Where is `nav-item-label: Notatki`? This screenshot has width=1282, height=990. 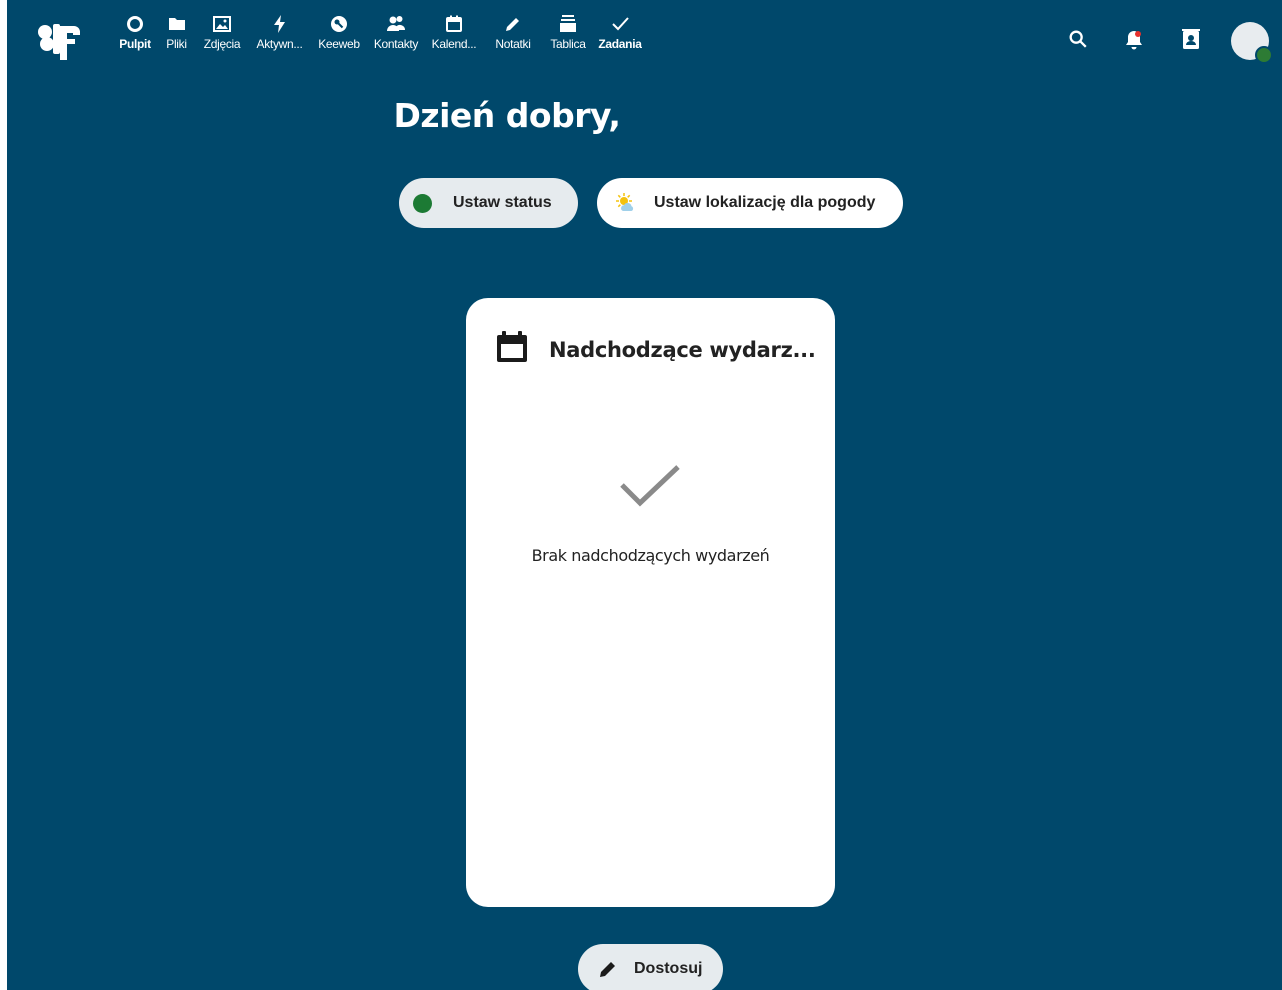
nav-item-label: Notatki is located at coordinates (513, 44).